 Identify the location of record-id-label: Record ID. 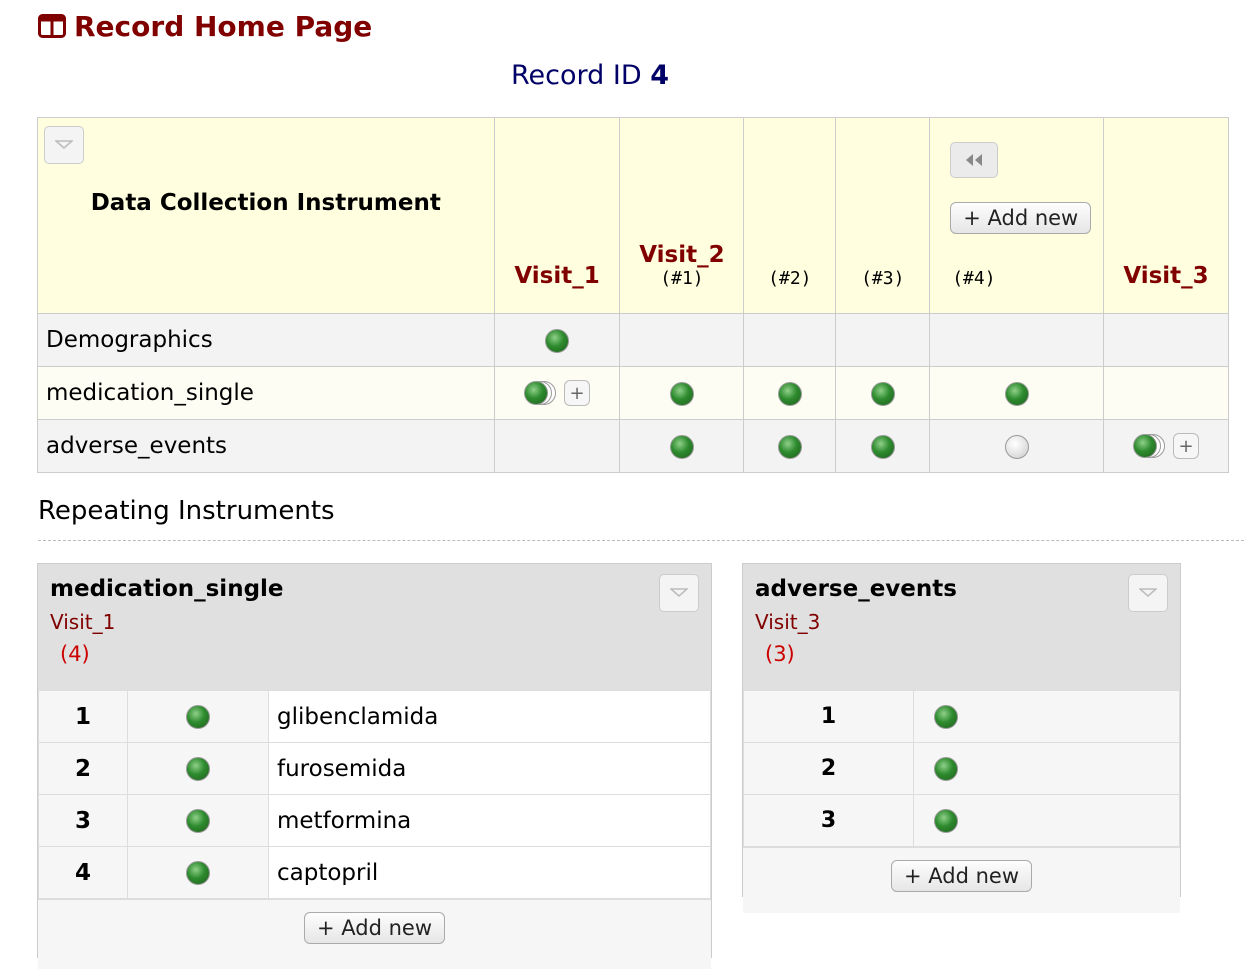
(576, 75).